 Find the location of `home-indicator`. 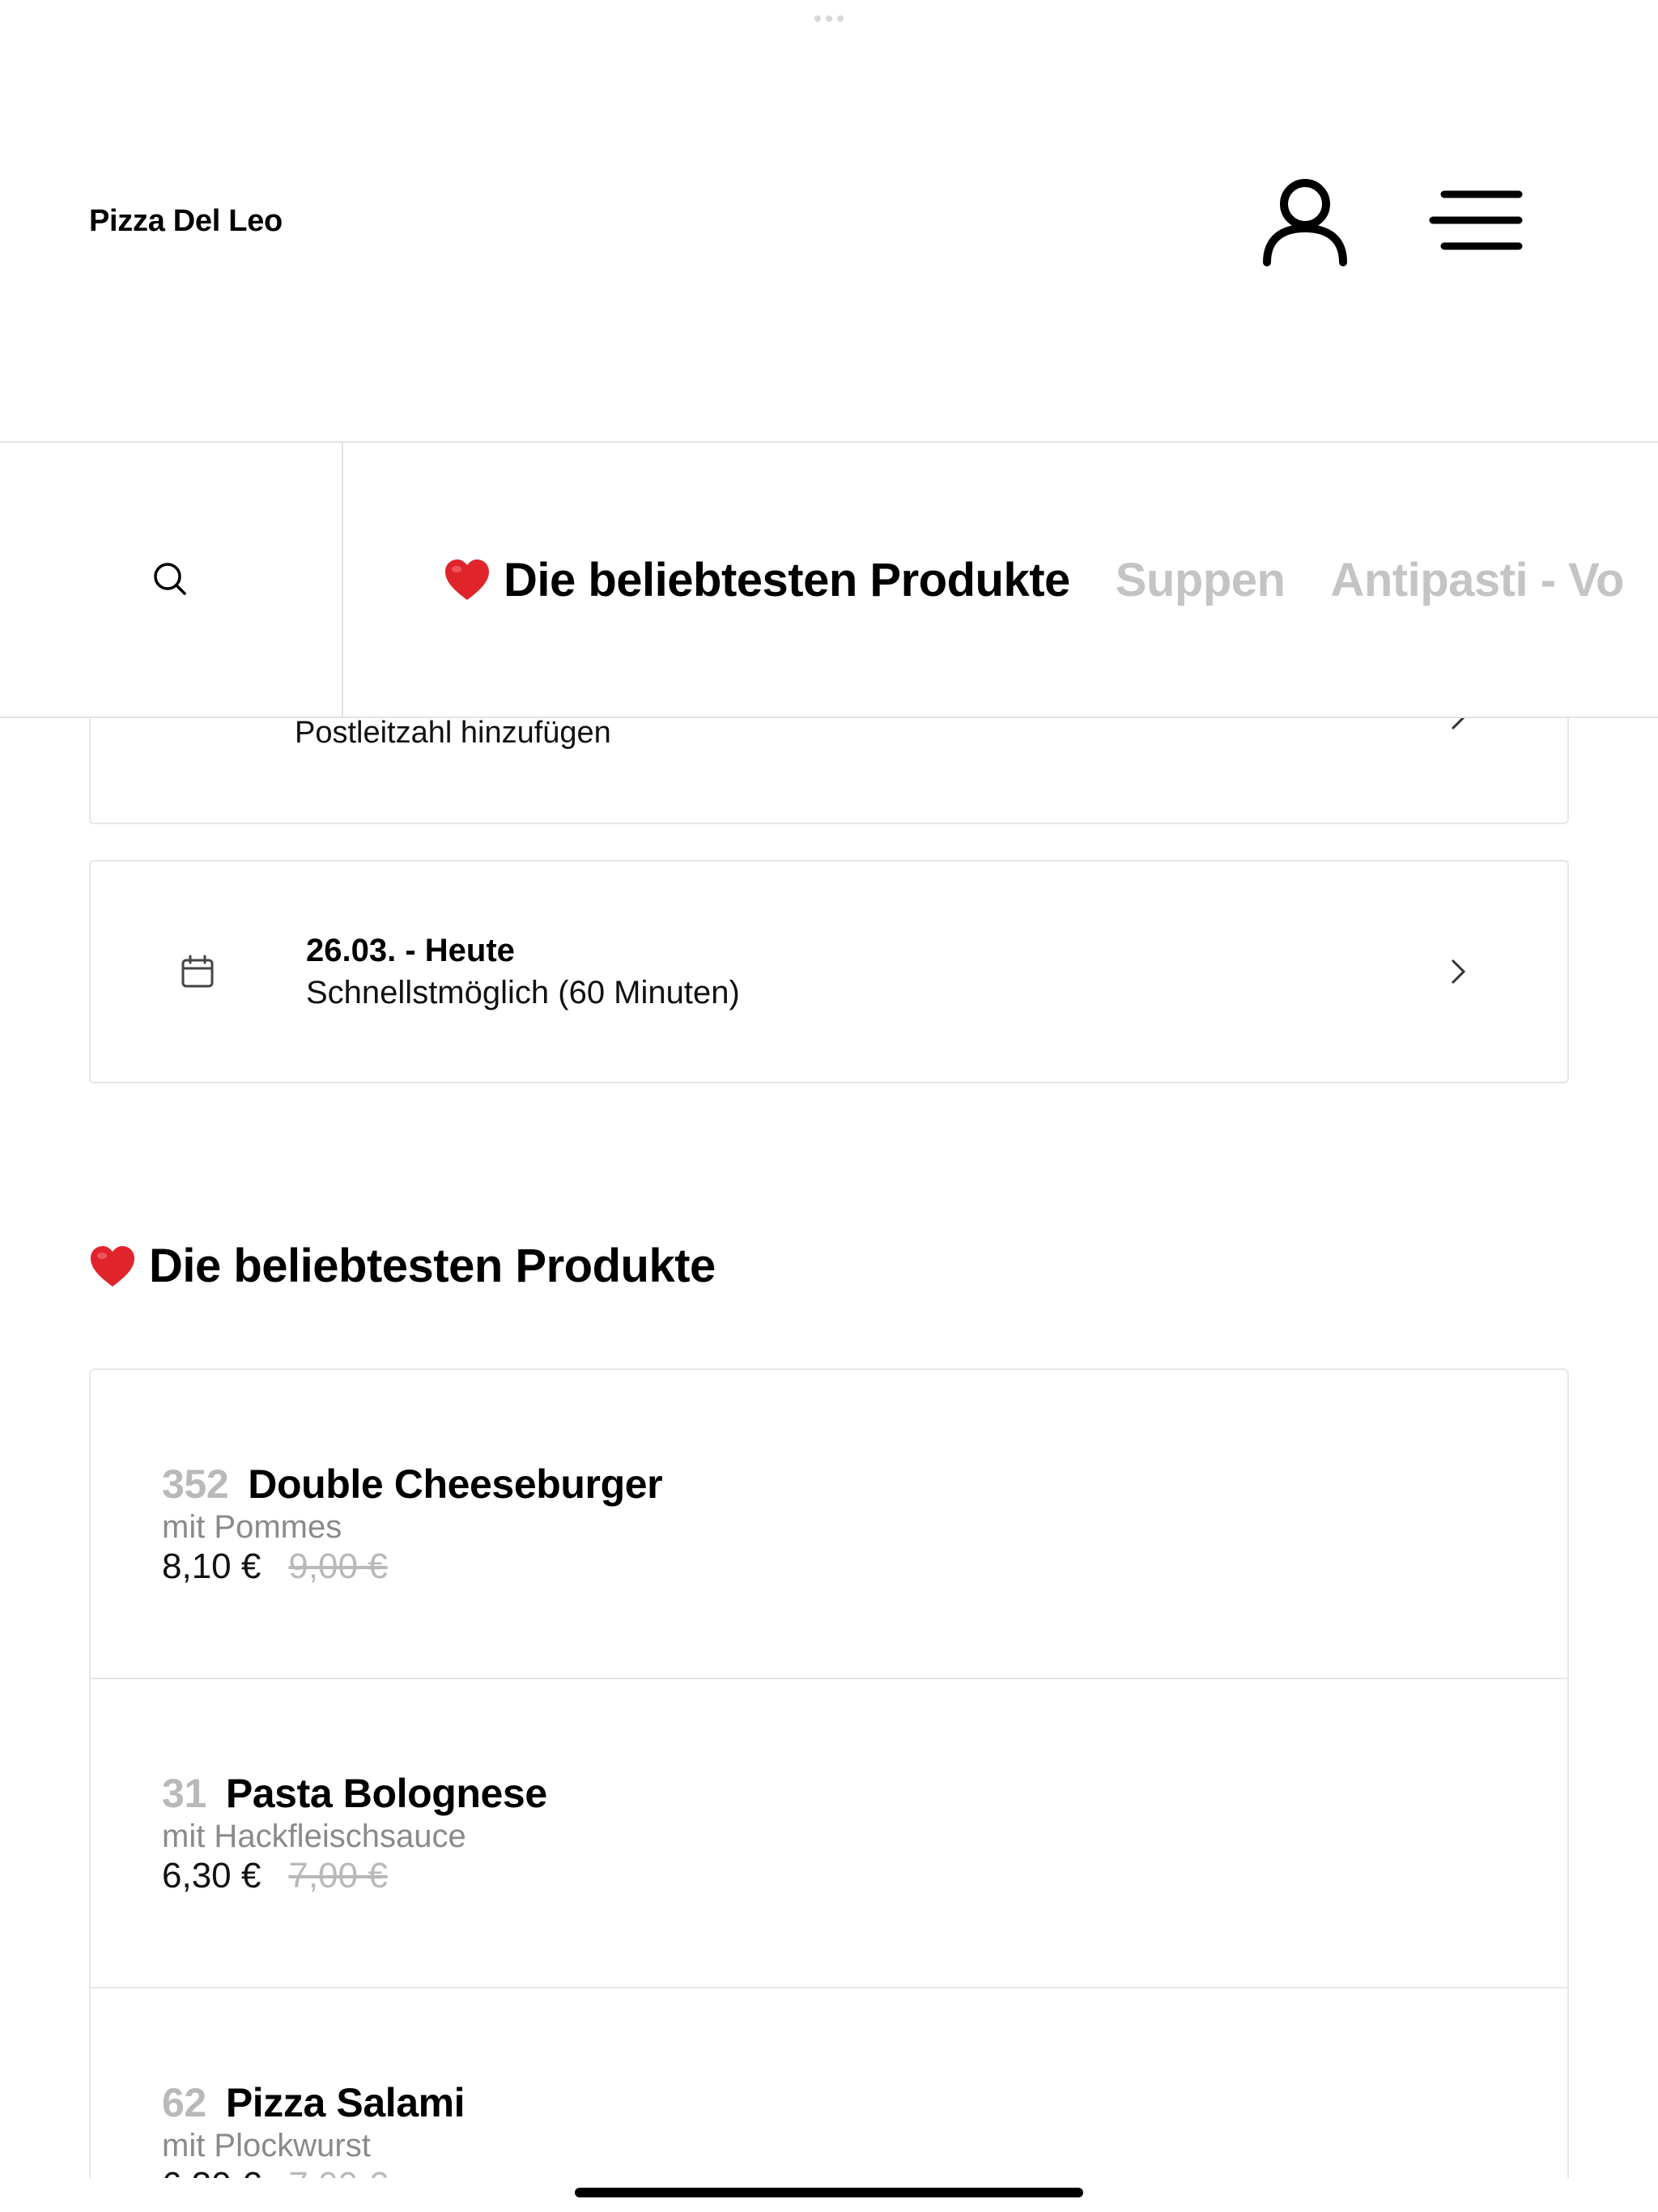

home-indicator is located at coordinates (829, 2193).